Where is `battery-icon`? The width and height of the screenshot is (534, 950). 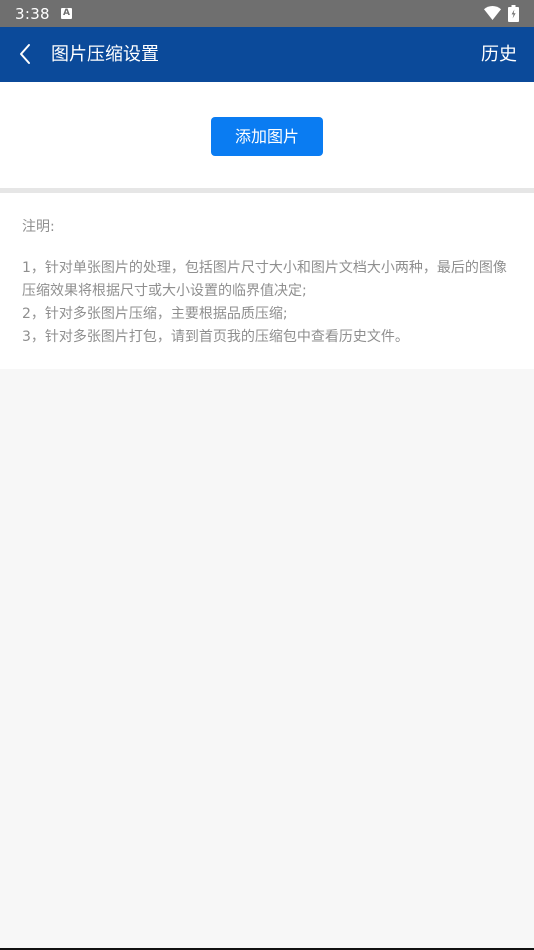
battery-icon is located at coordinates (513, 13).